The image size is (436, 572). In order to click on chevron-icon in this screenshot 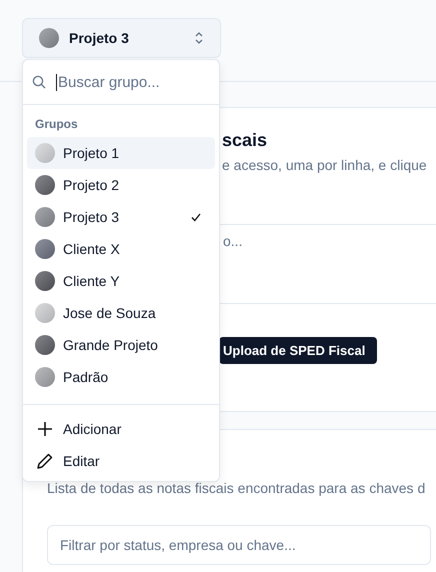, I will do `click(199, 38)`.